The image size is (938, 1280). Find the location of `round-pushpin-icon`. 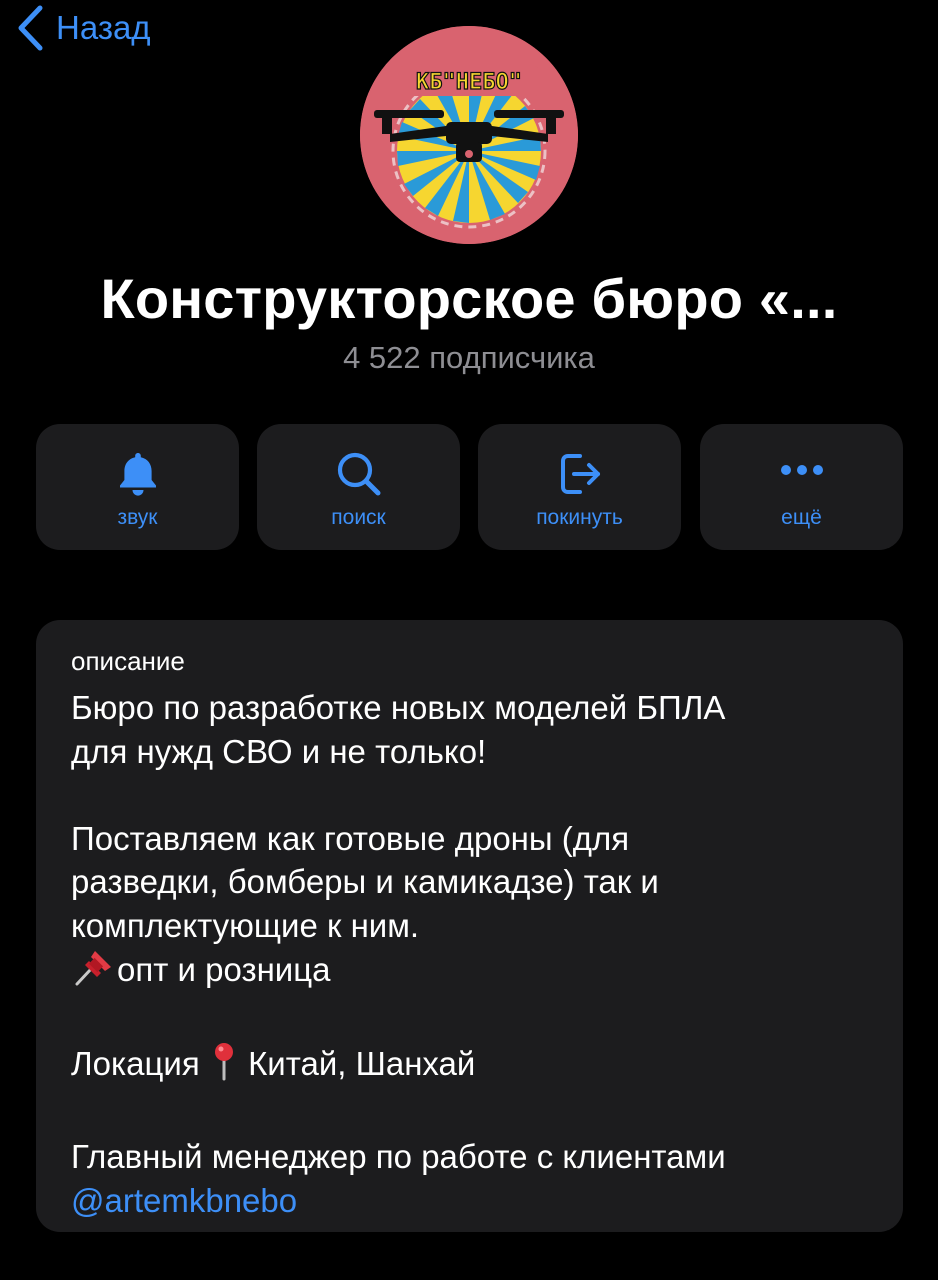

round-pushpin-icon is located at coordinates (224, 1066).